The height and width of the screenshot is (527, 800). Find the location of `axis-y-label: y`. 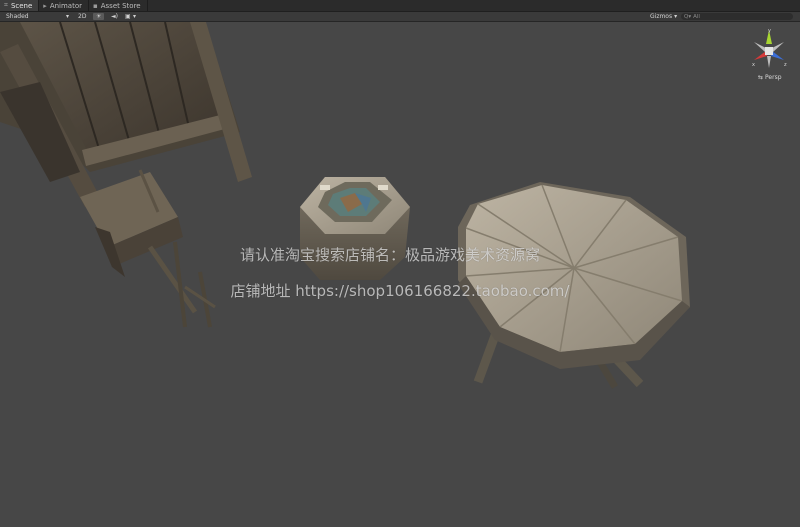

axis-y-label: y is located at coordinates (769, 31).